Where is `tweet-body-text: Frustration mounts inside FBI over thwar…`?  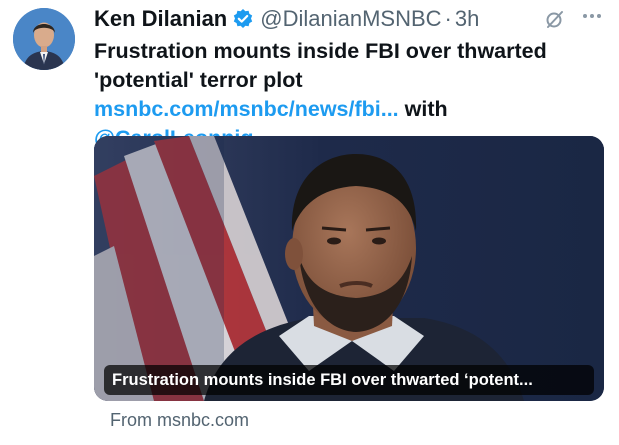
tweet-body-text: Frustration mounts inside FBI over thwar… is located at coordinates (320, 65).